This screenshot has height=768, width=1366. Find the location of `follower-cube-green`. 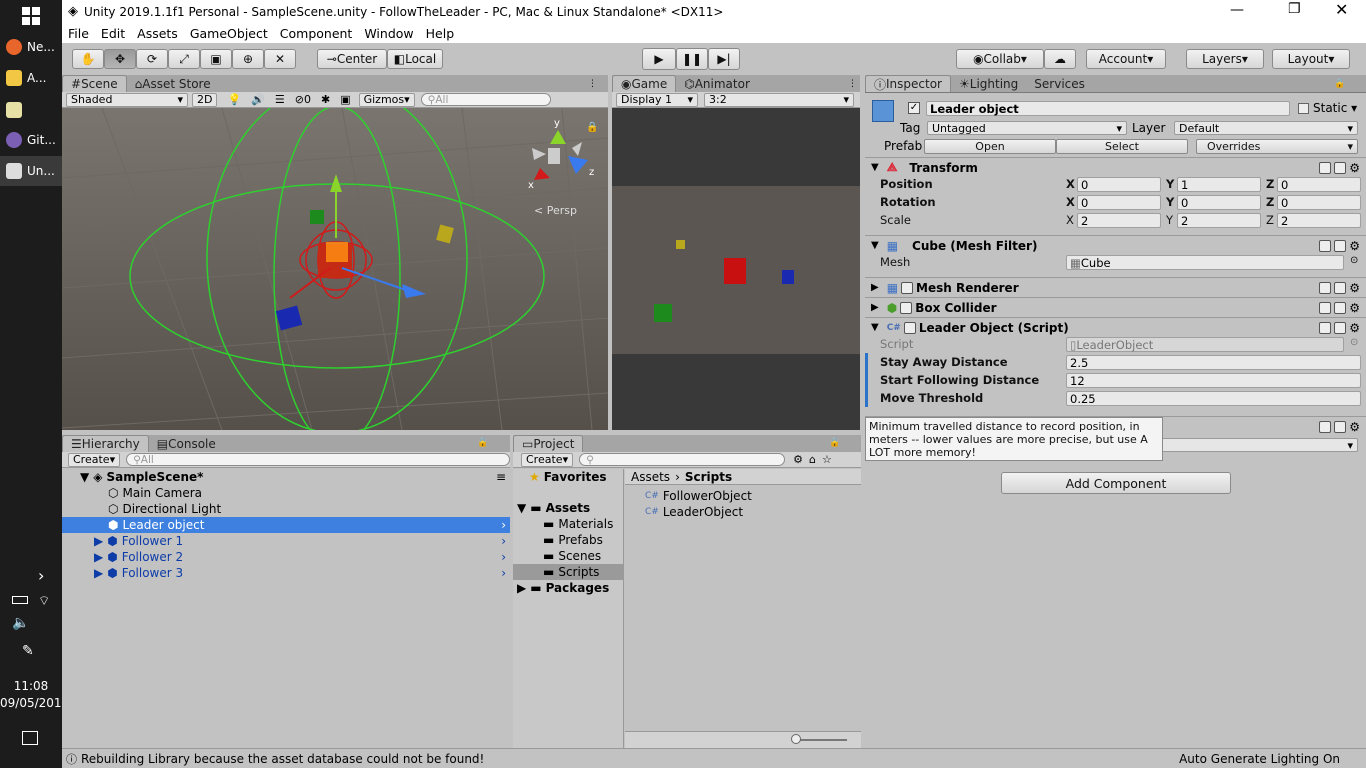

follower-cube-green is located at coordinates (317, 217).